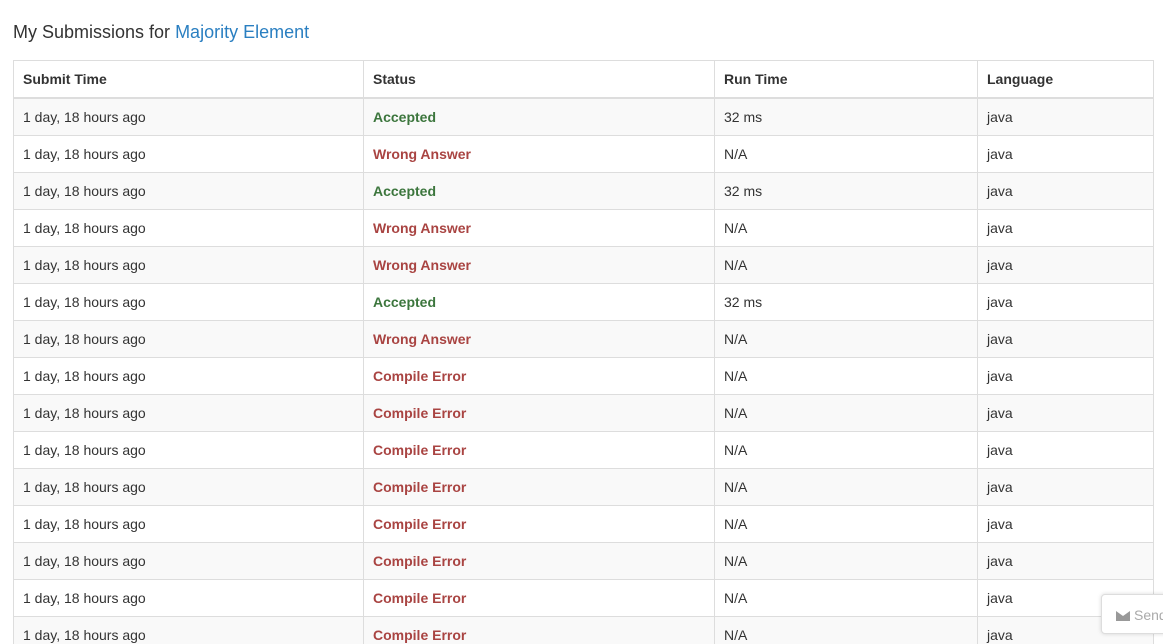 The width and height of the screenshot is (1163, 644). Describe the element at coordinates (92, 32) in the screenshot. I see `page-title-prefix: My Submissions for` at that location.